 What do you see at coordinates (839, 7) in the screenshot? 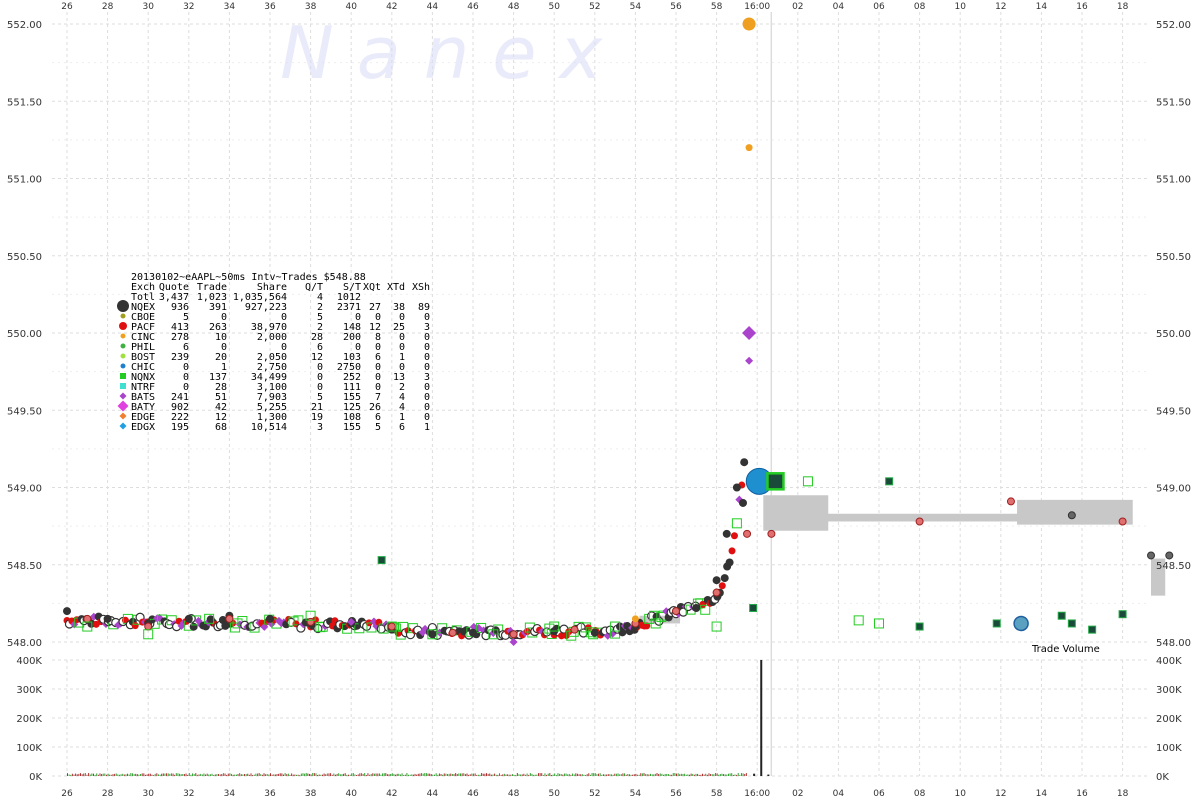
I see `x-tick-label-top: 04` at bounding box center [839, 7].